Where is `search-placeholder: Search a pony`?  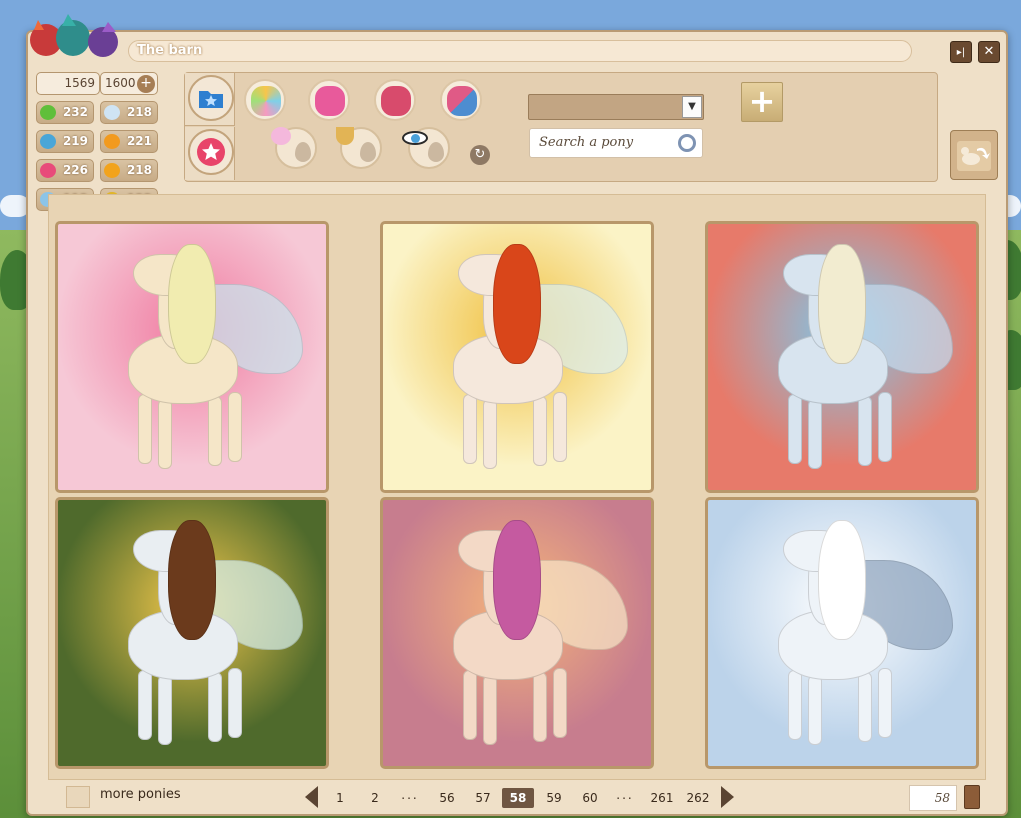 search-placeholder: Search a pony is located at coordinates (586, 142).